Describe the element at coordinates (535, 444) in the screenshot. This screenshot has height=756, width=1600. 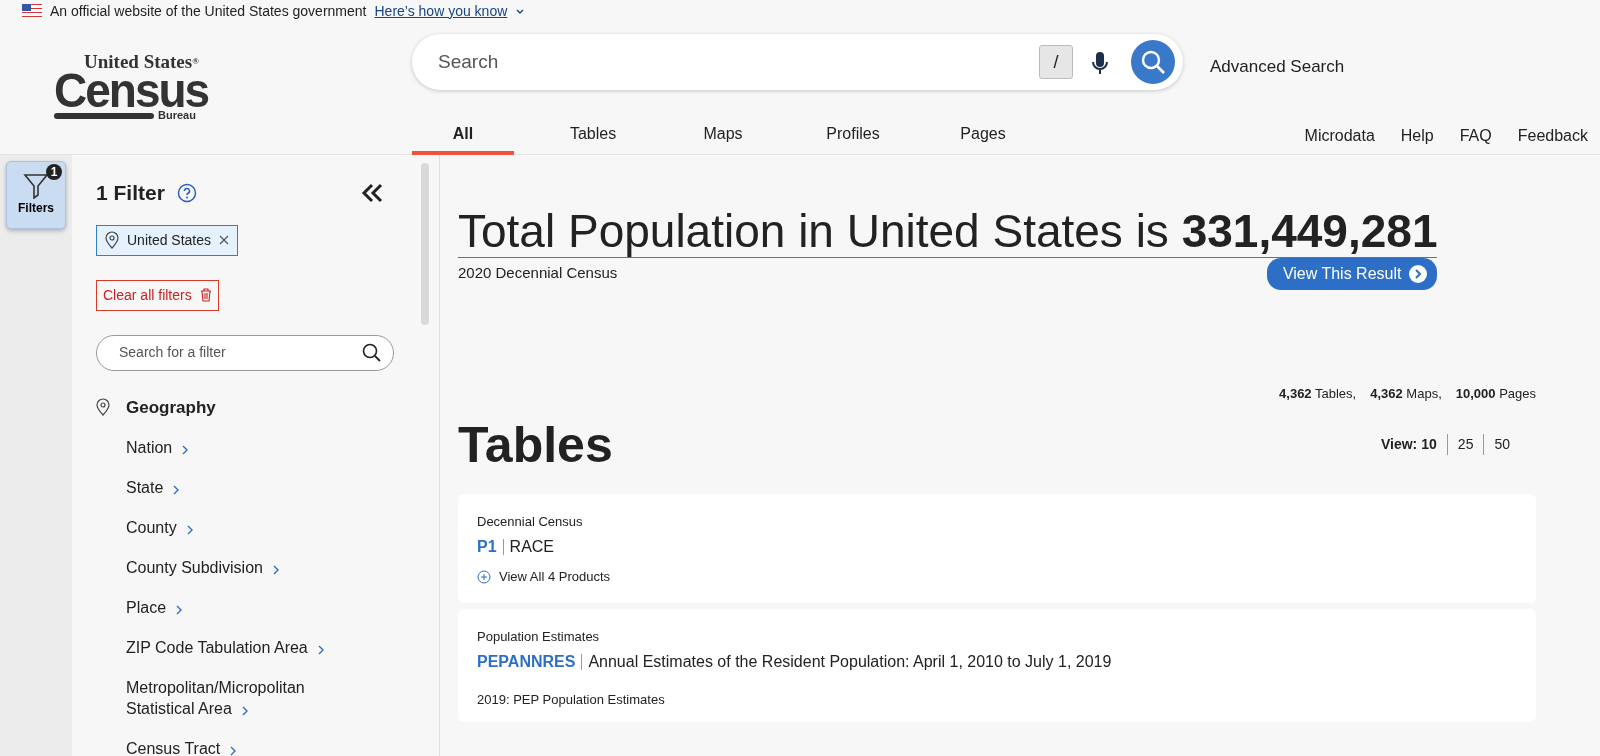
I see `section-title: Tables` at that location.